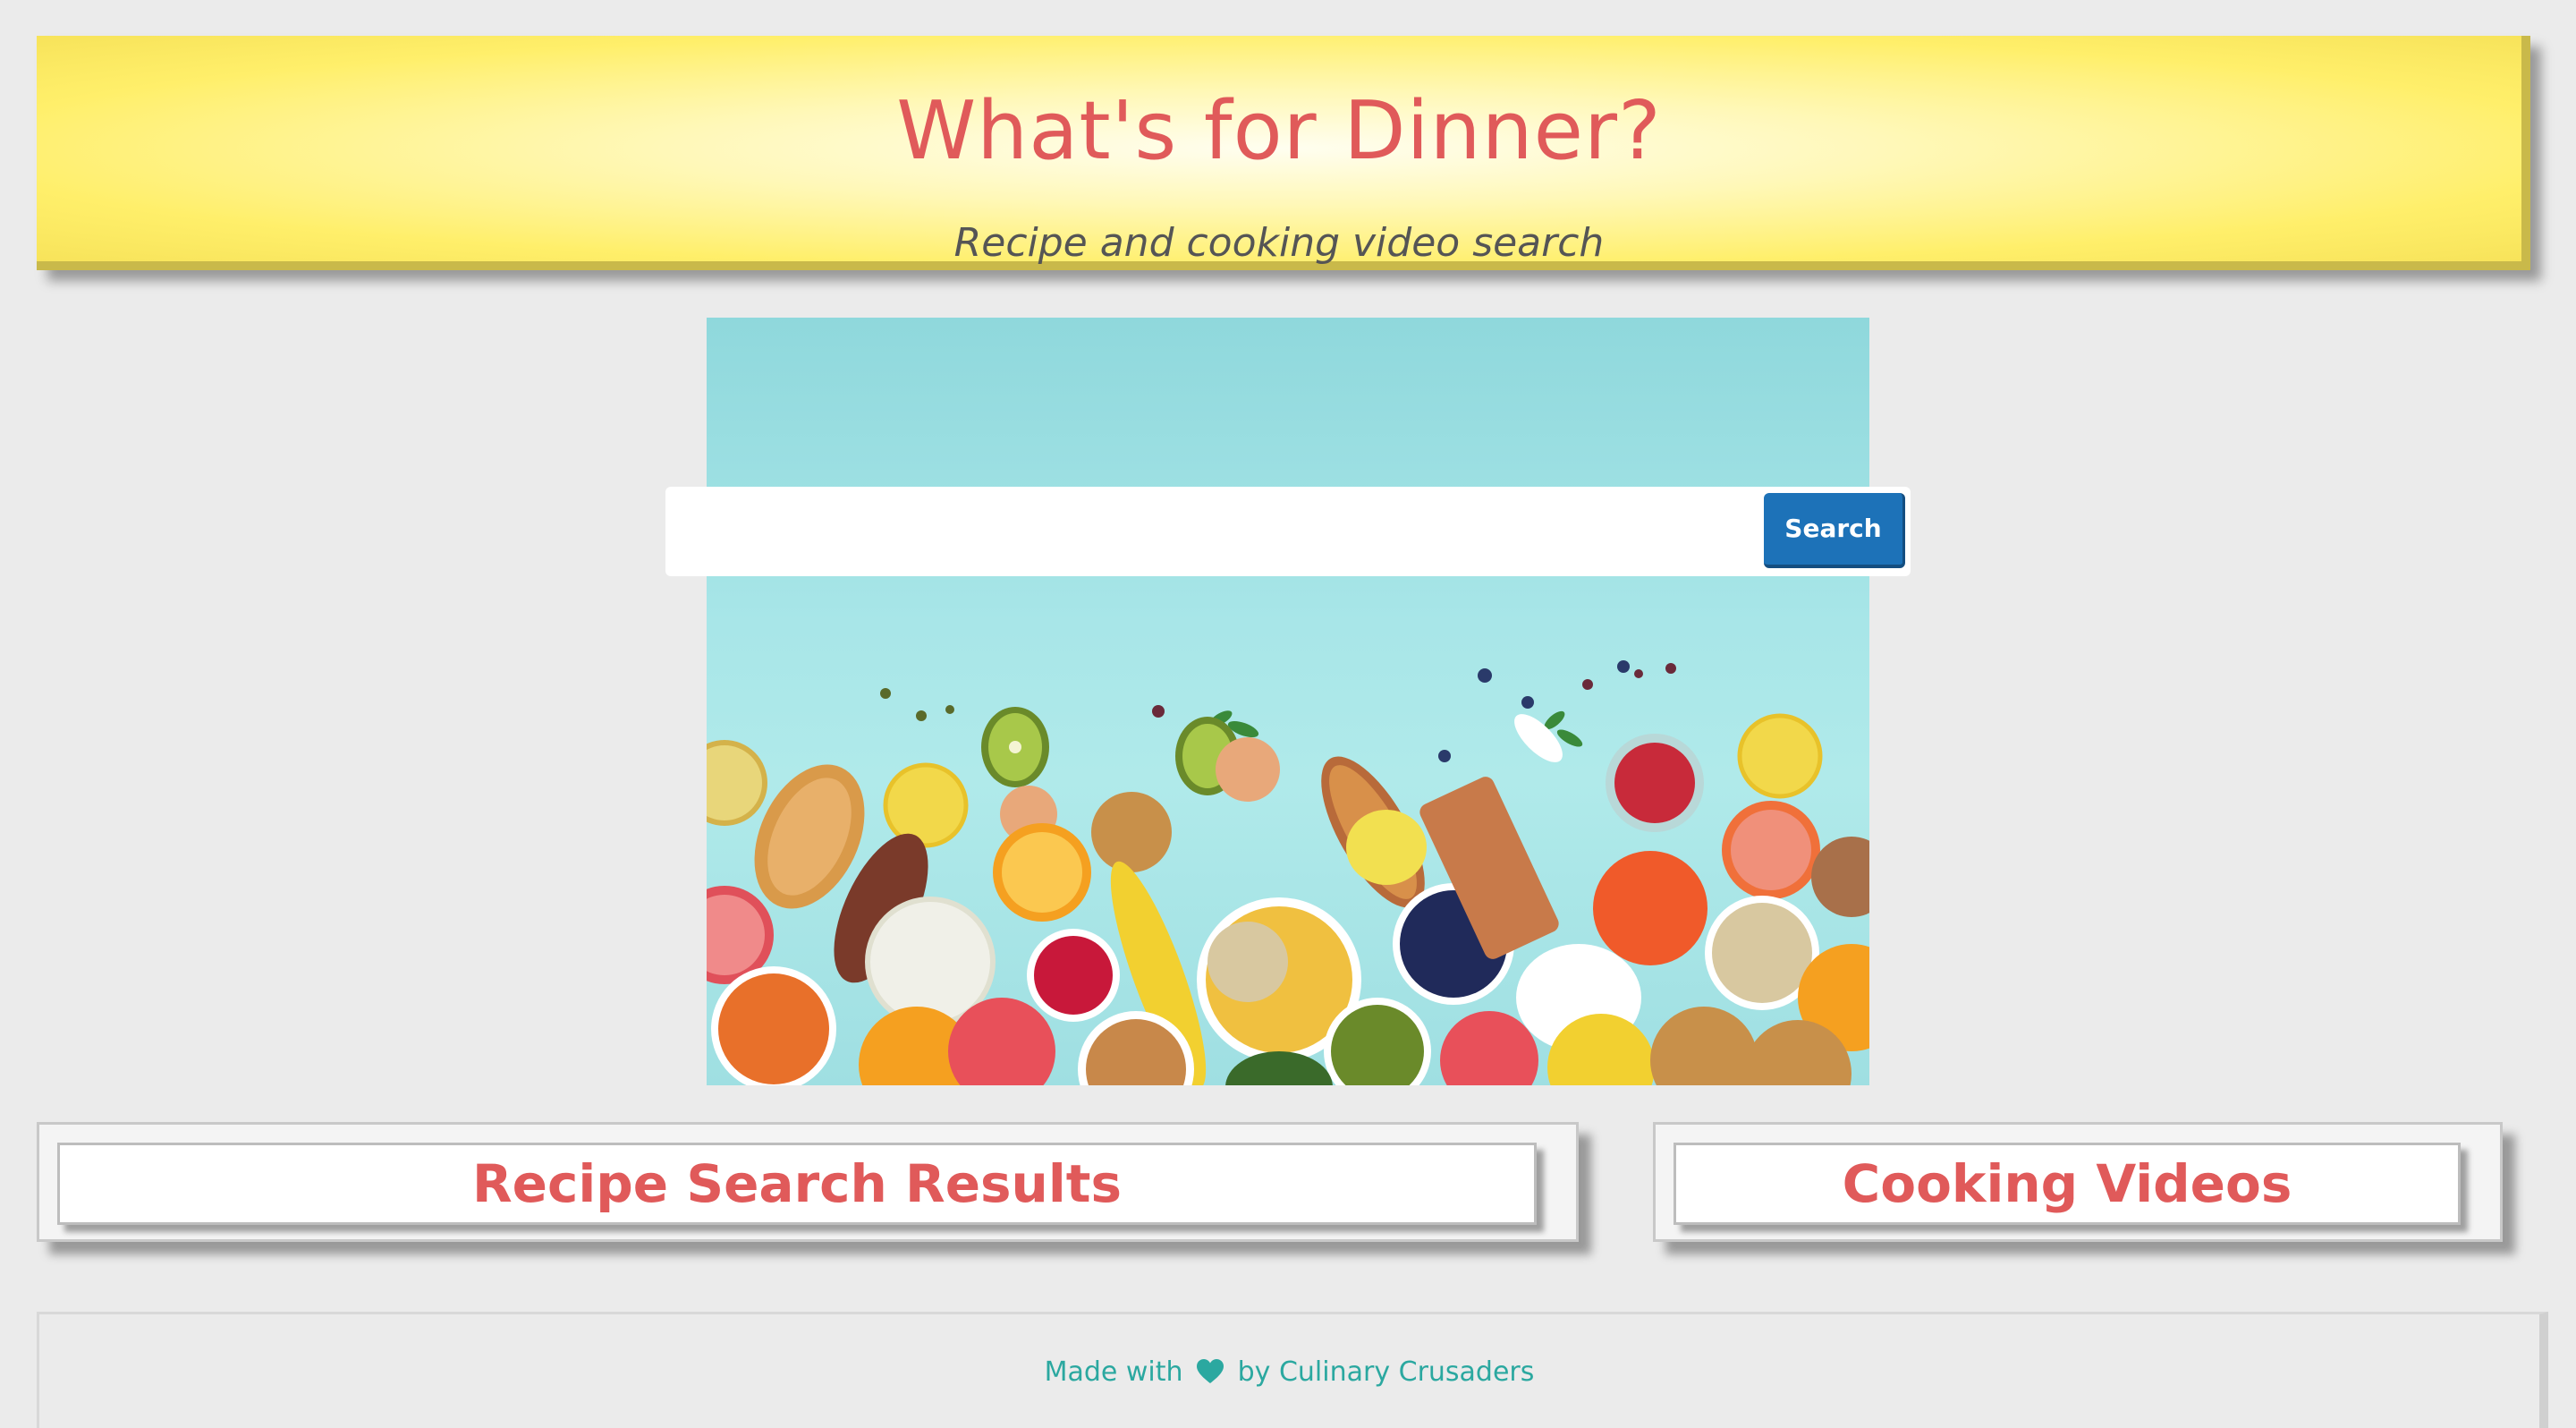  Describe the element at coordinates (1279, 131) in the screenshot. I see `page-title: What's for Dinner?` at that location.